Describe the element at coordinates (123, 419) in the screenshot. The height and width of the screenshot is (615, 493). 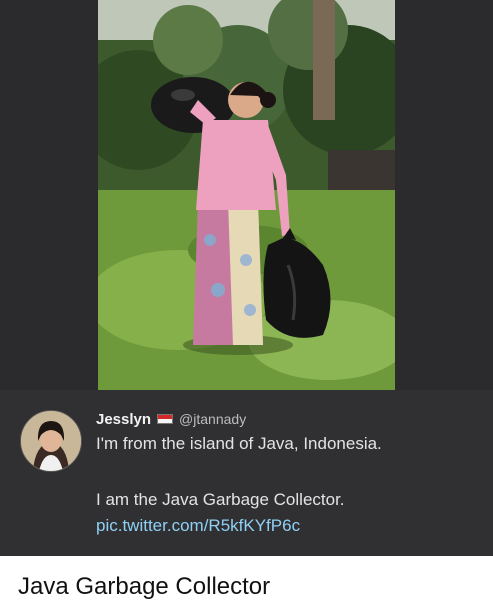
I see `display-name: Jesslyn` at that location.